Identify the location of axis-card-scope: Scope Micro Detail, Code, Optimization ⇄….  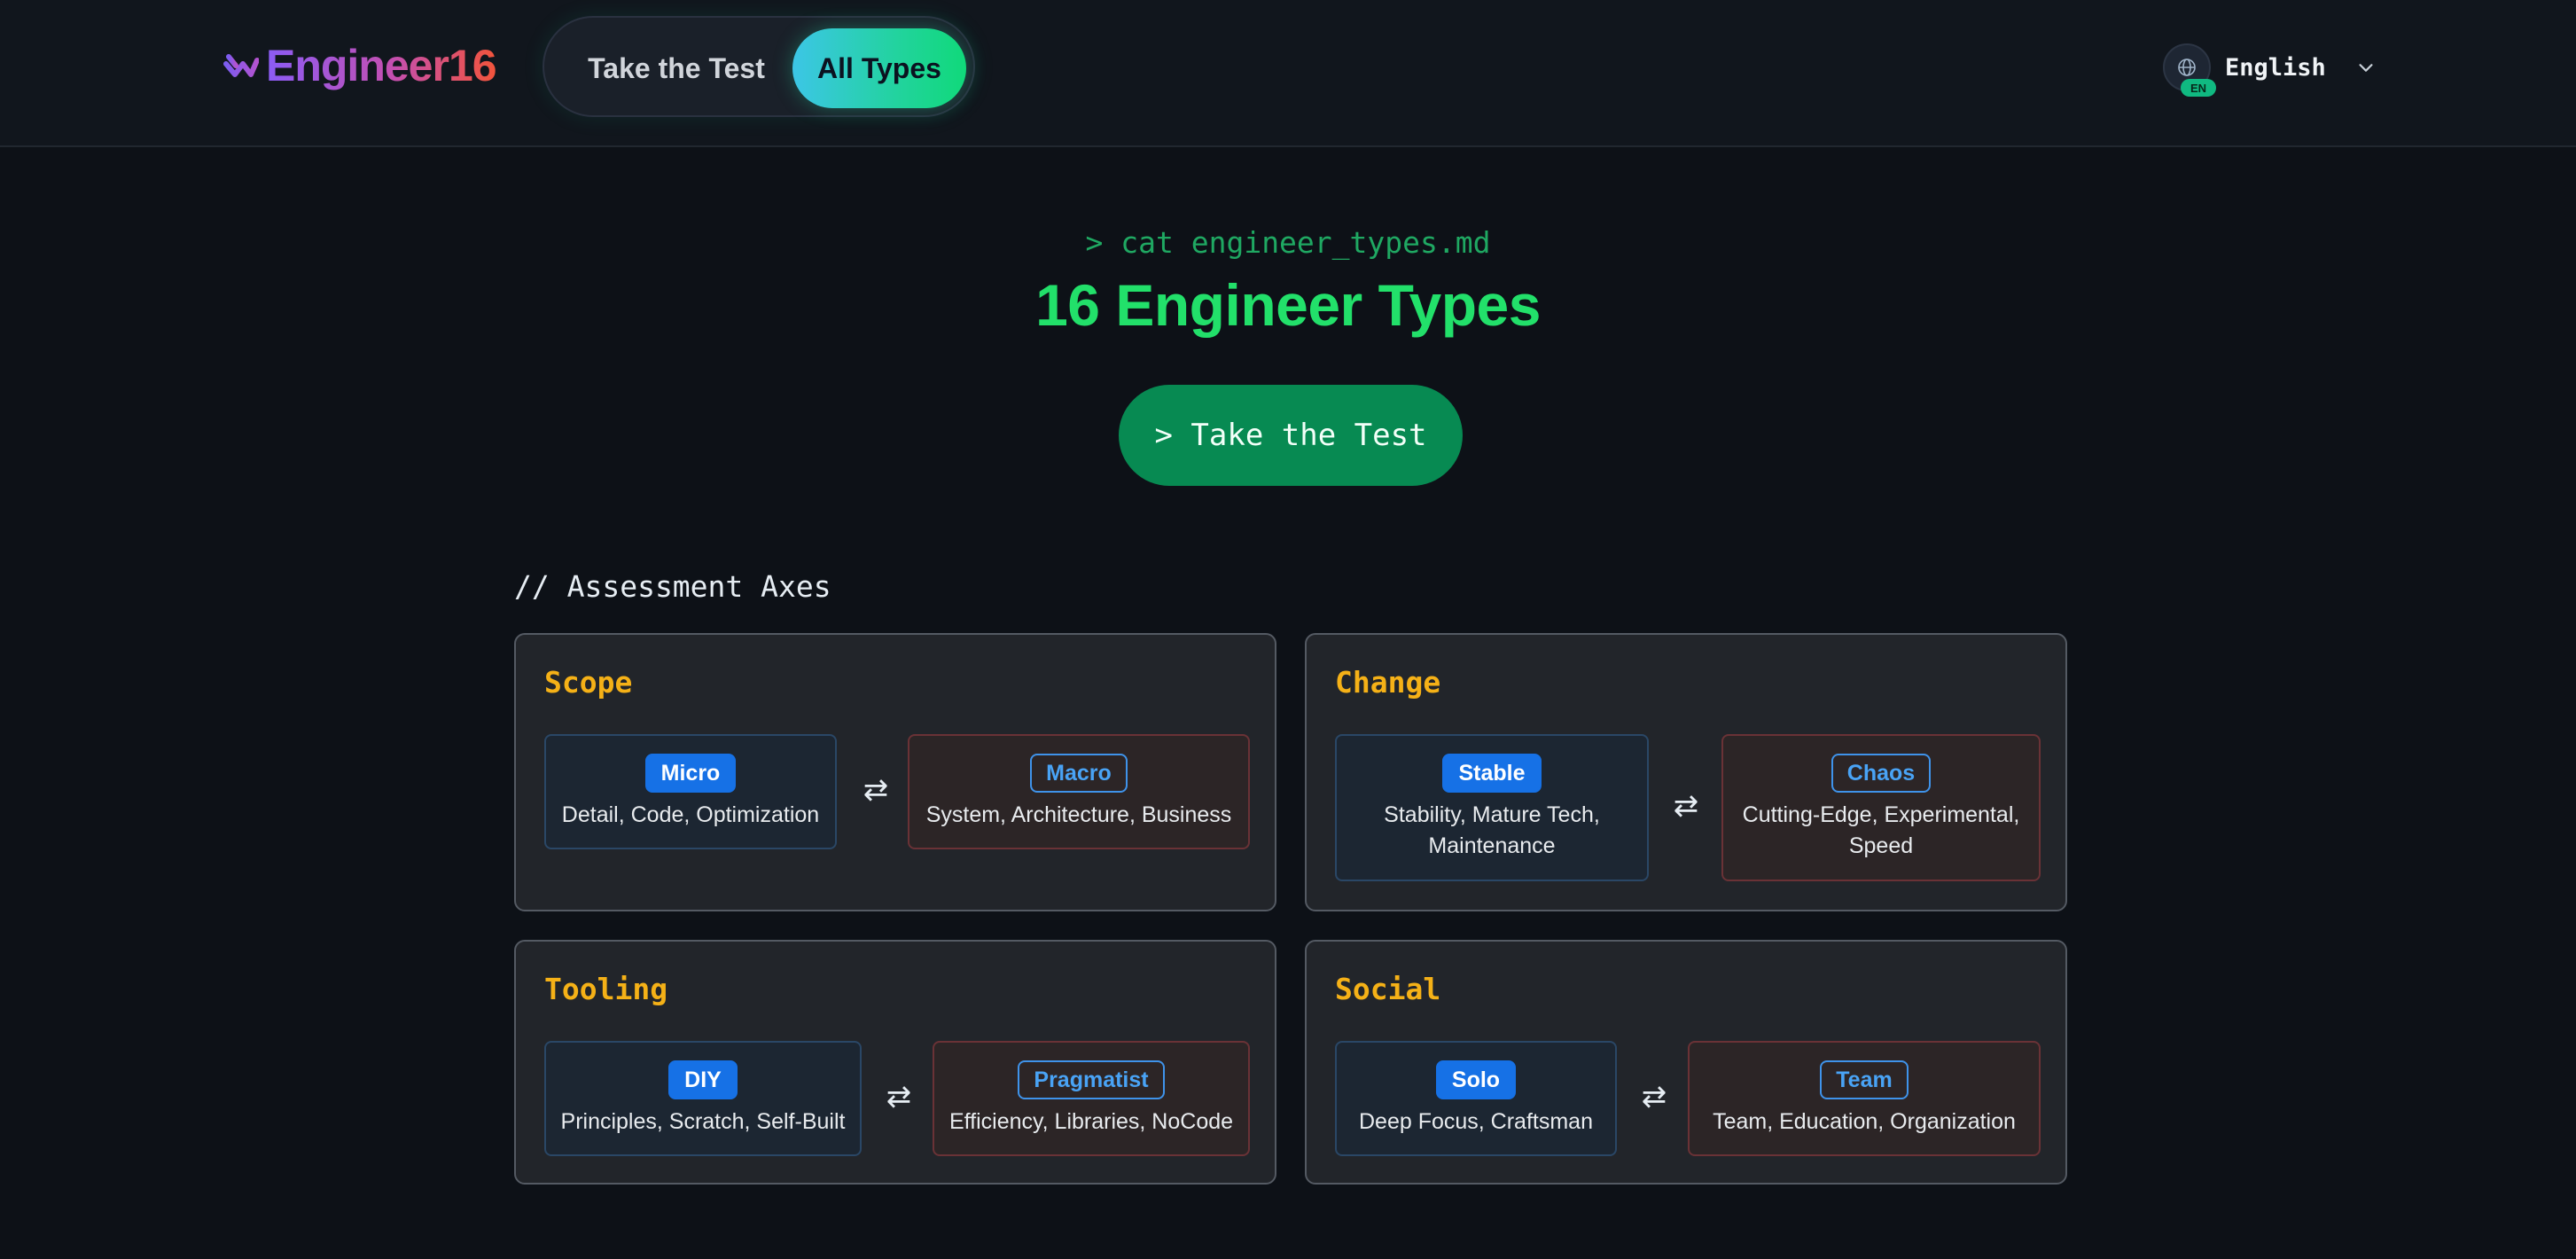
(895, 772).